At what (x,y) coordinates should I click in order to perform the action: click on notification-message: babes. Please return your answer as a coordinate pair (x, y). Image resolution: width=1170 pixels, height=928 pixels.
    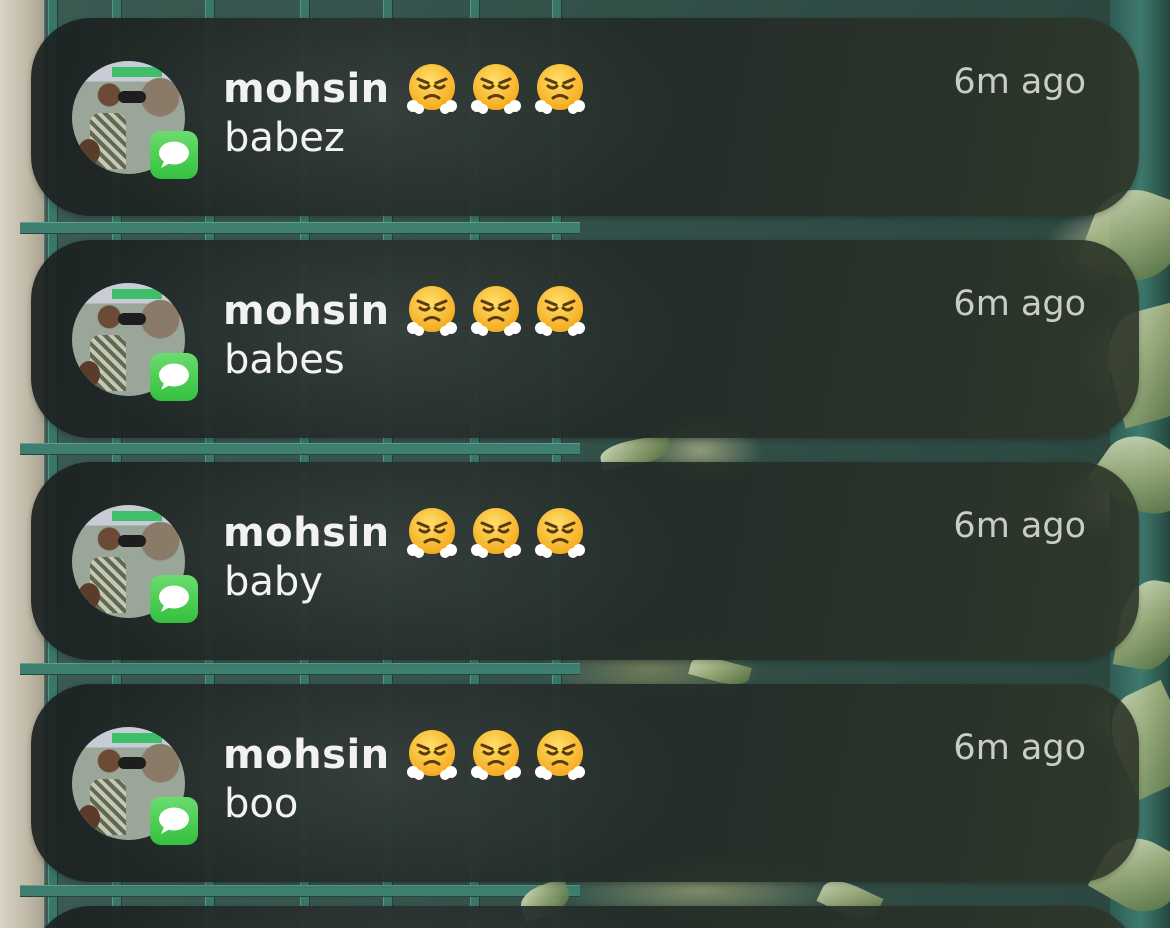
    Looking at the image, I should click on (284, 360).